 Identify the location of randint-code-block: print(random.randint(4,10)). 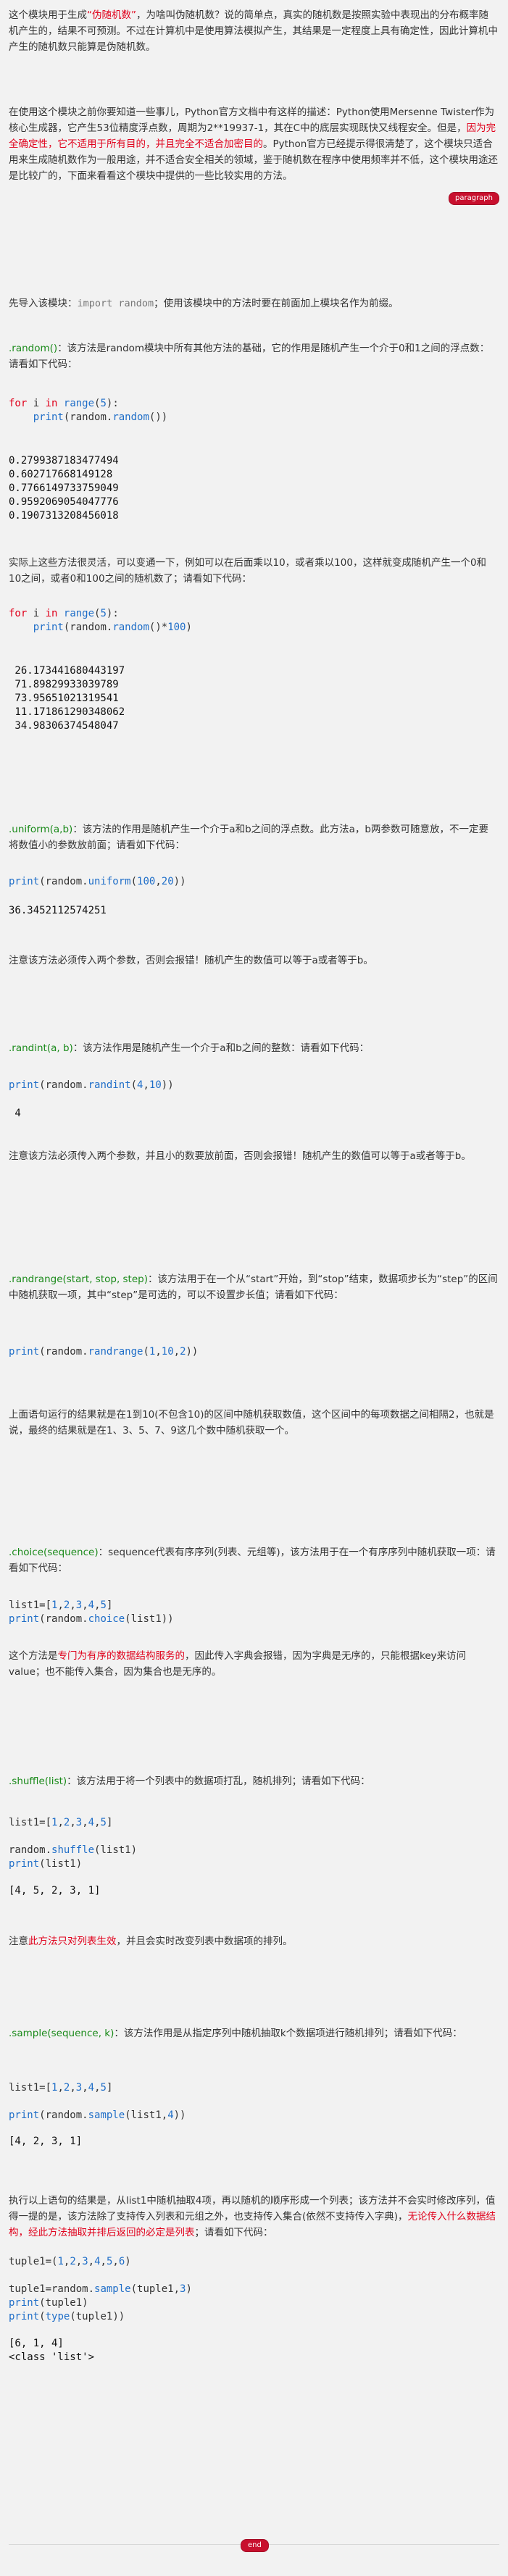
(91, 1085).